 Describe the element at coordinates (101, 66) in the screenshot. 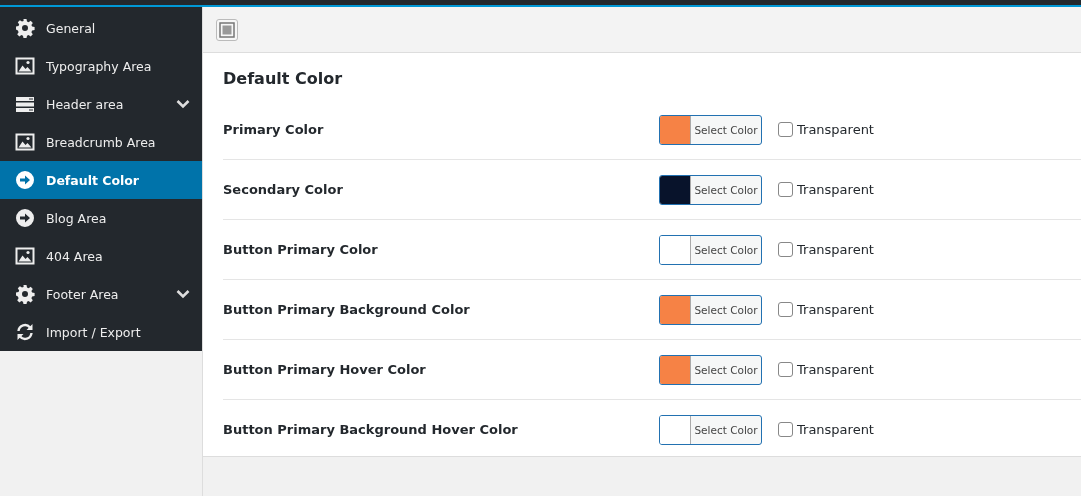

I see `sidebar-item: Typography Area` at that location.